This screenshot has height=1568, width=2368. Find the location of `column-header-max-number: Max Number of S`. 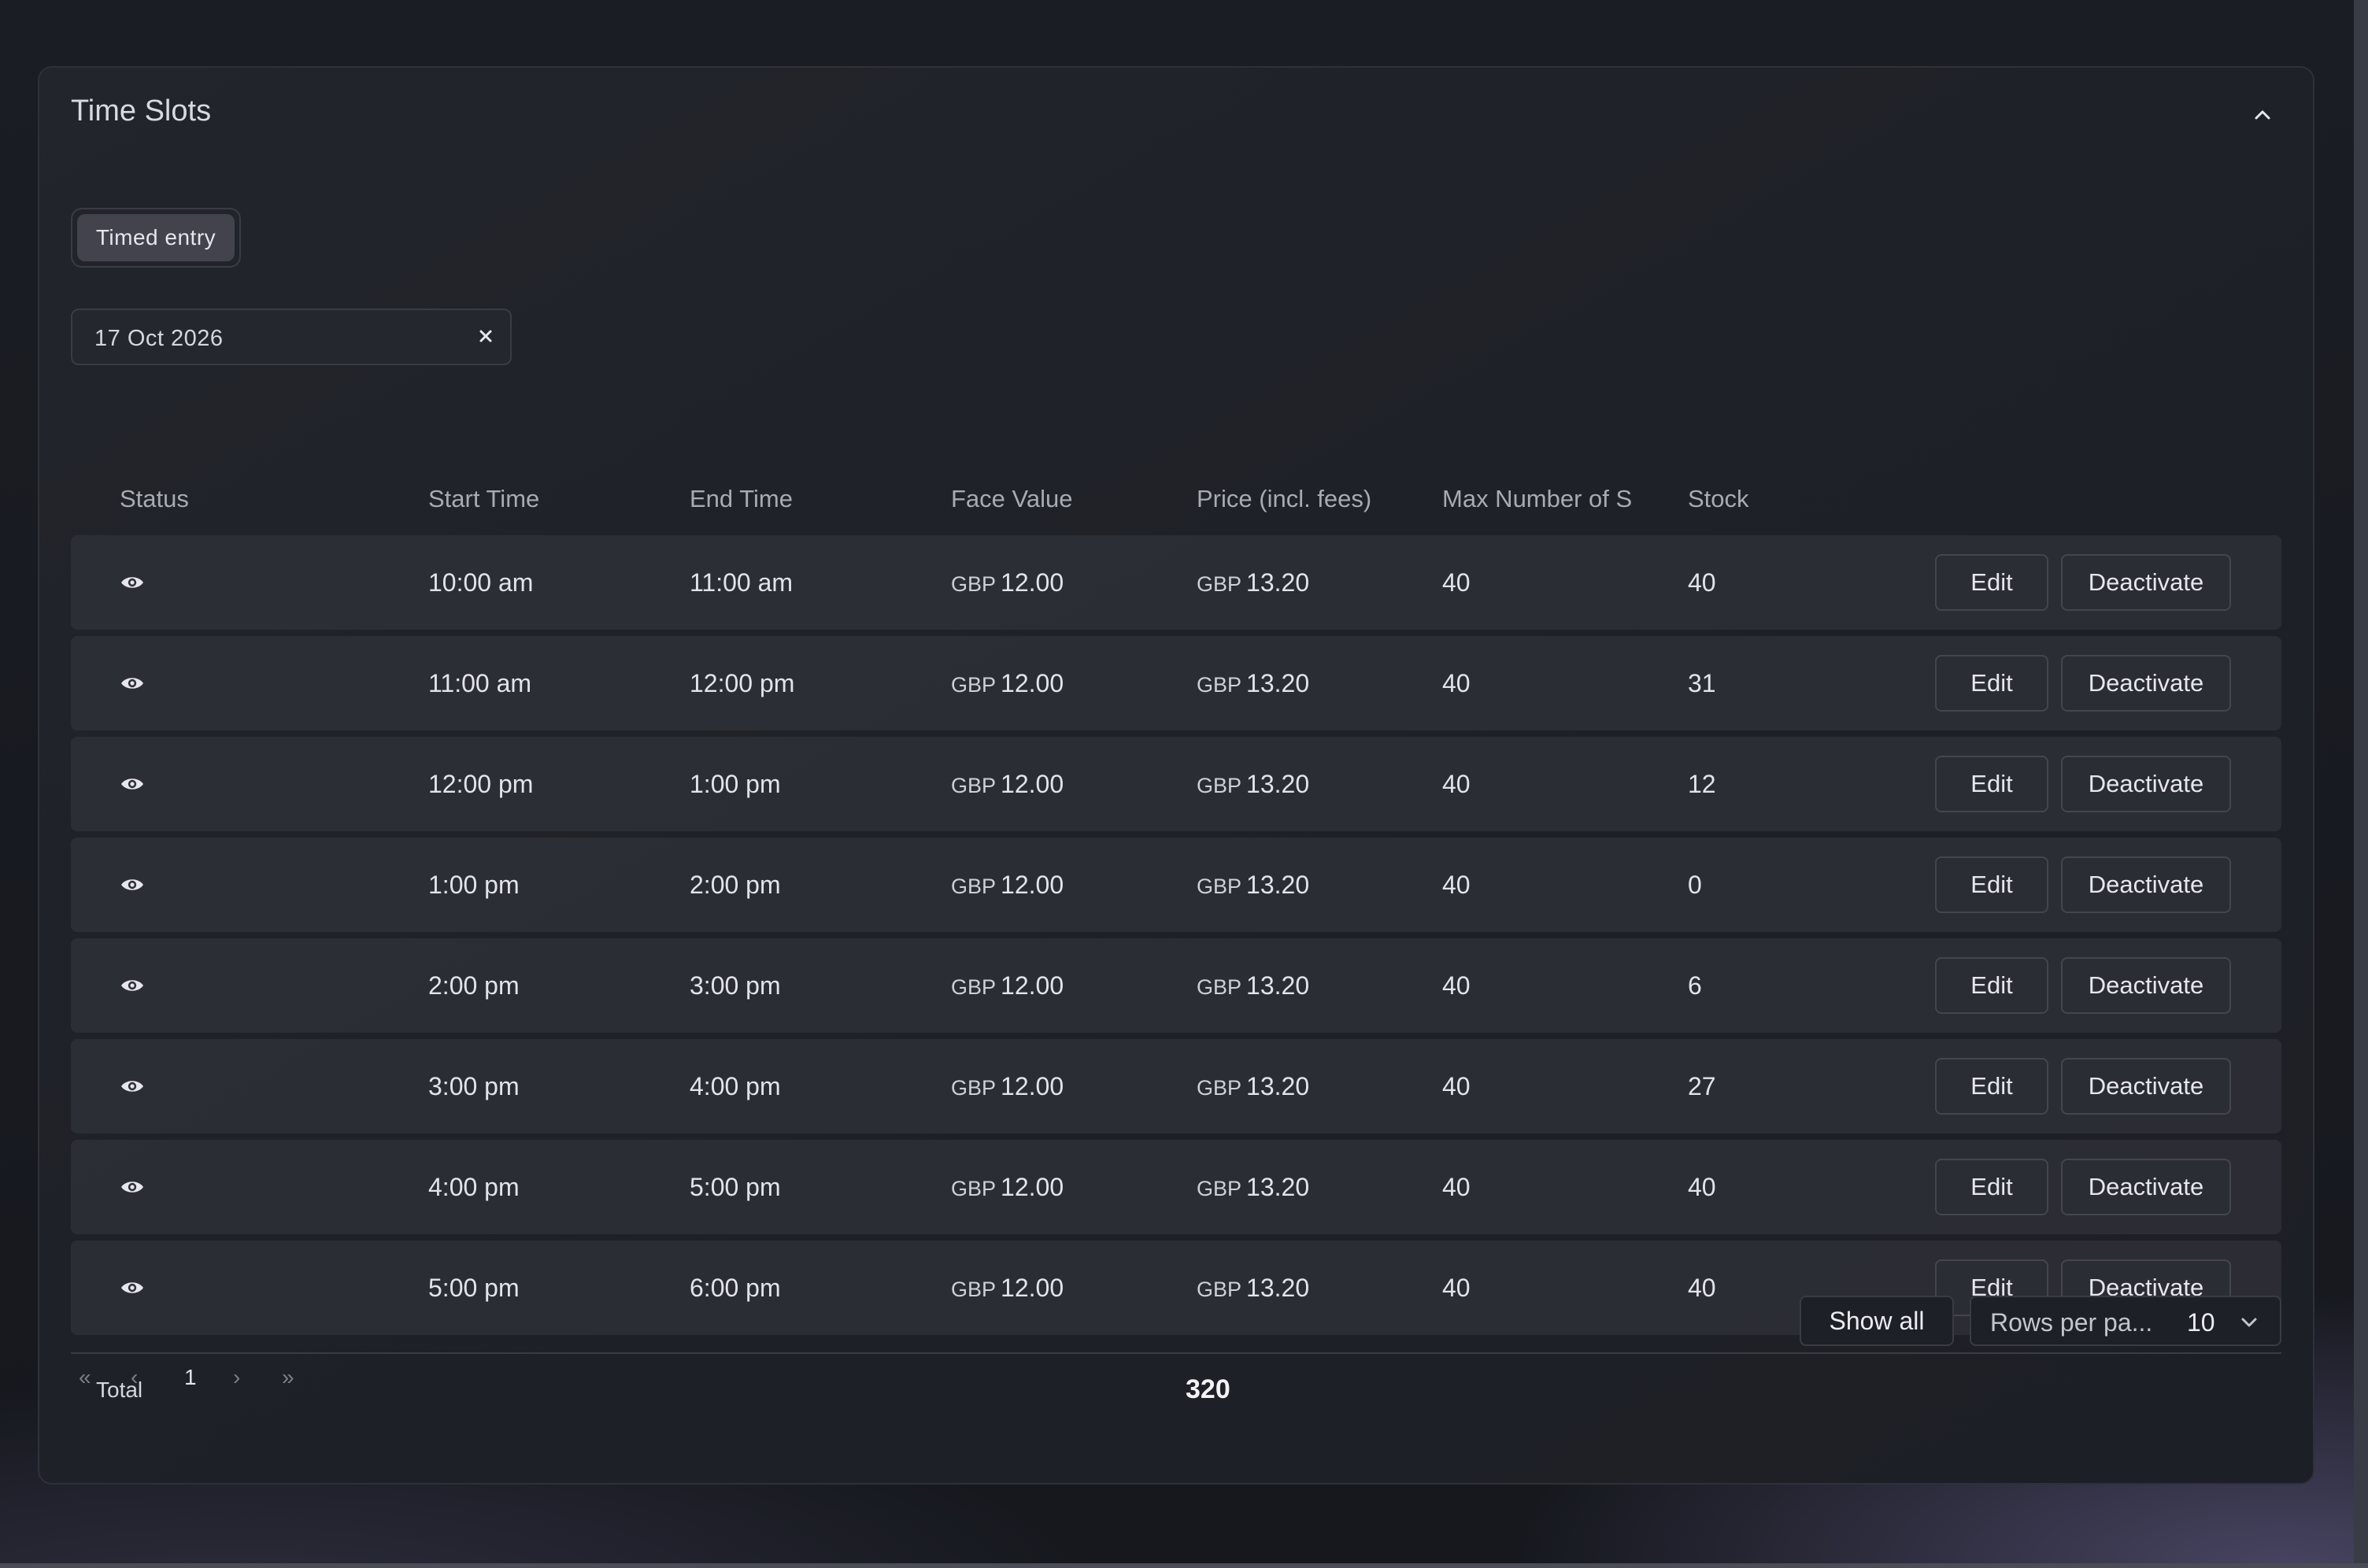

column-header-max-number: Max Number of S is located at coordinates (1537, 499).